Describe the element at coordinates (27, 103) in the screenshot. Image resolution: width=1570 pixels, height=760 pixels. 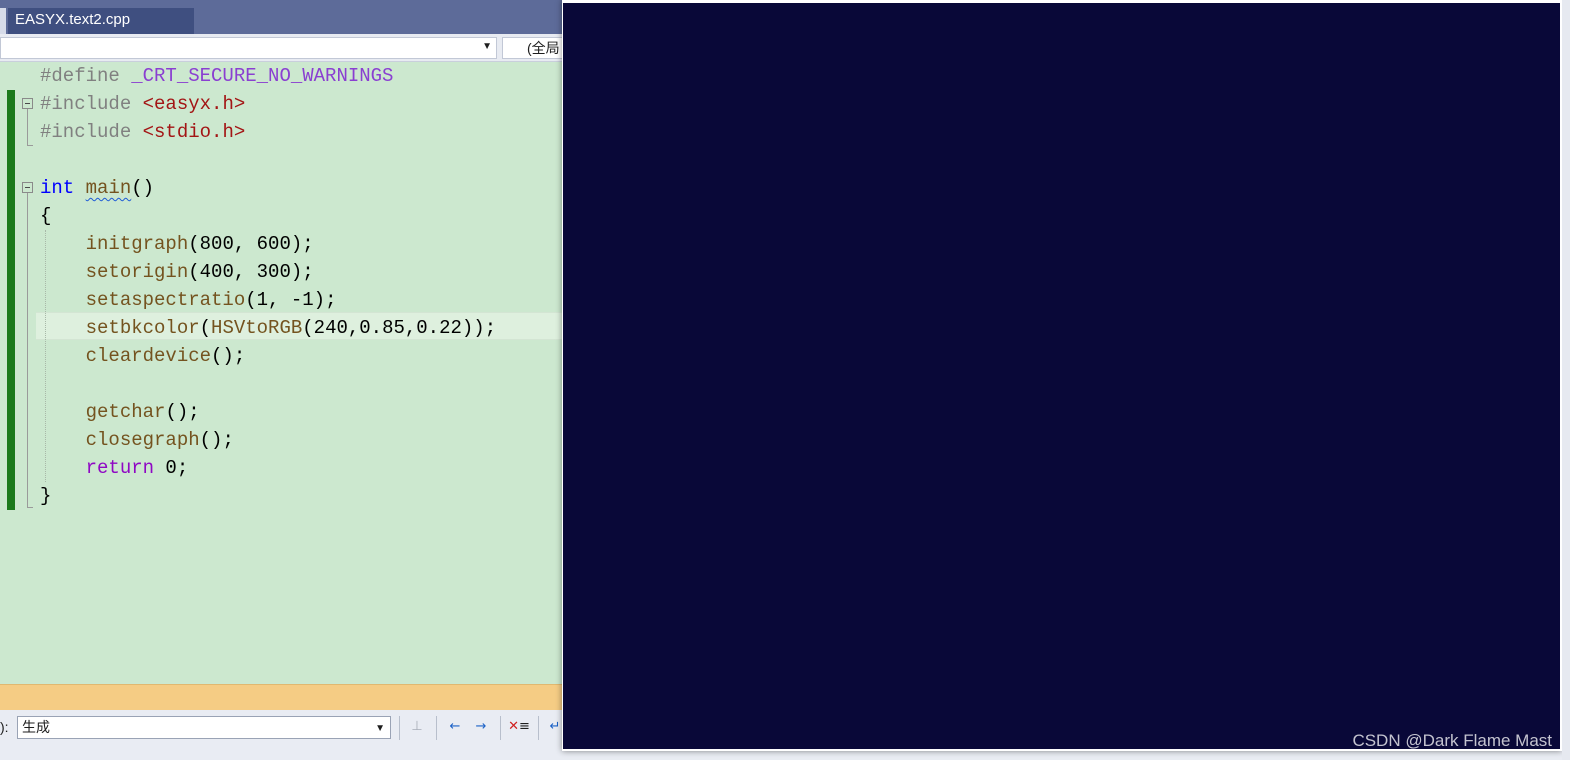
I see `collapse-includes-icon` at that location.